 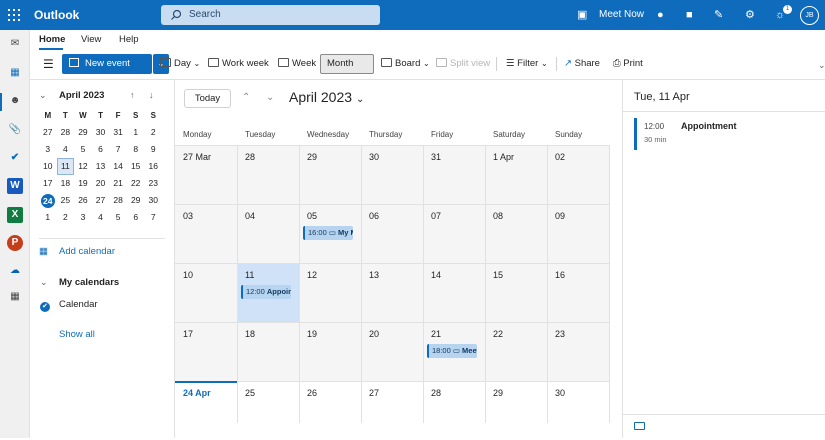 I want to click on calendar-day-cell: 10, so click(x=206, y=293).